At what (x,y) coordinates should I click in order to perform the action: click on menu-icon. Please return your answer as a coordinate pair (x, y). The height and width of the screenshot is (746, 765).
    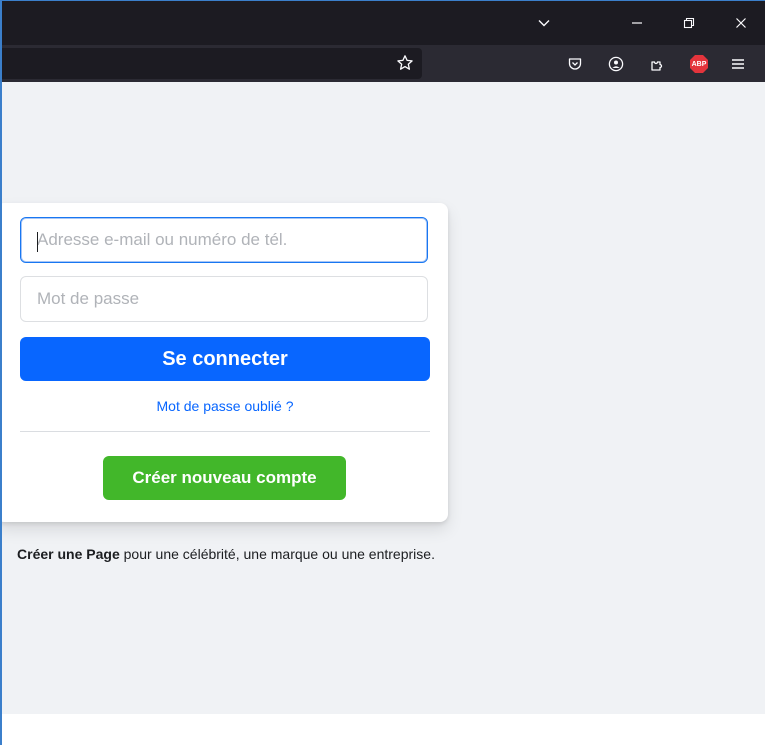
    Looking at the image, I should click on (738, 64).